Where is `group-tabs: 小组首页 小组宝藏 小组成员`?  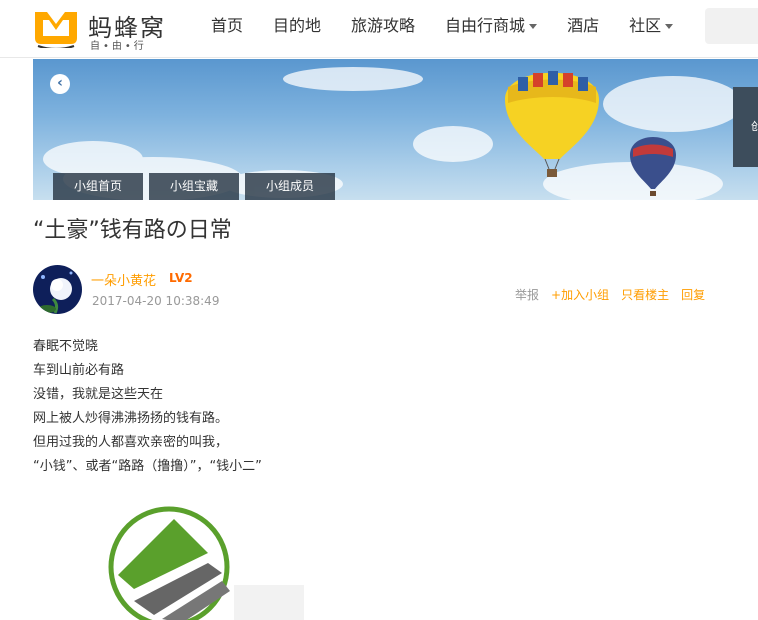 group-tabs: 小组首页 小组宝藏 小组成员 is located at coordinates (197, 186).